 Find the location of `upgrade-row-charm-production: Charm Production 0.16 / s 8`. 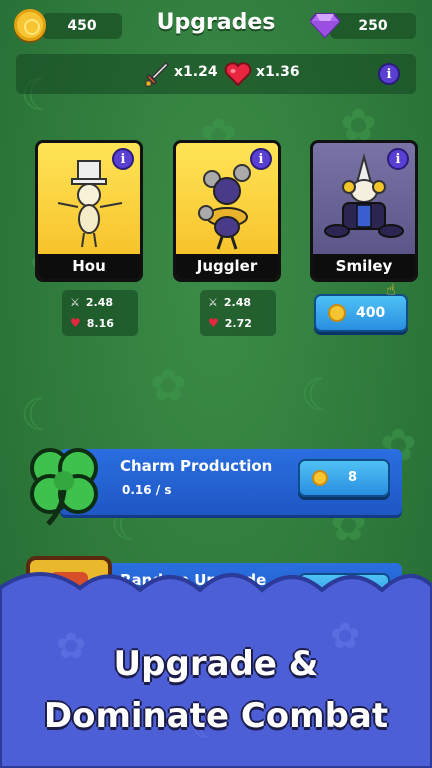

upgrade-row-charm-production: Charm Production 0.16 / s 8 is located at coordinates (231, 482).